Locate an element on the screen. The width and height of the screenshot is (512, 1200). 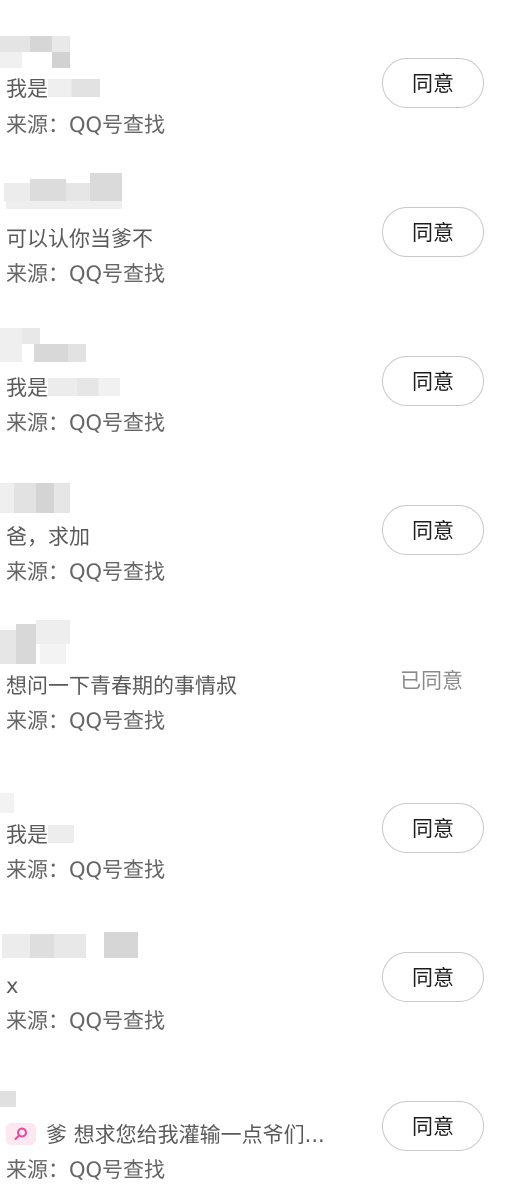
request-item: 想问一下青春期的事情叔 来源：QQ号查找 已同意 is located at coordinates (256, 670).